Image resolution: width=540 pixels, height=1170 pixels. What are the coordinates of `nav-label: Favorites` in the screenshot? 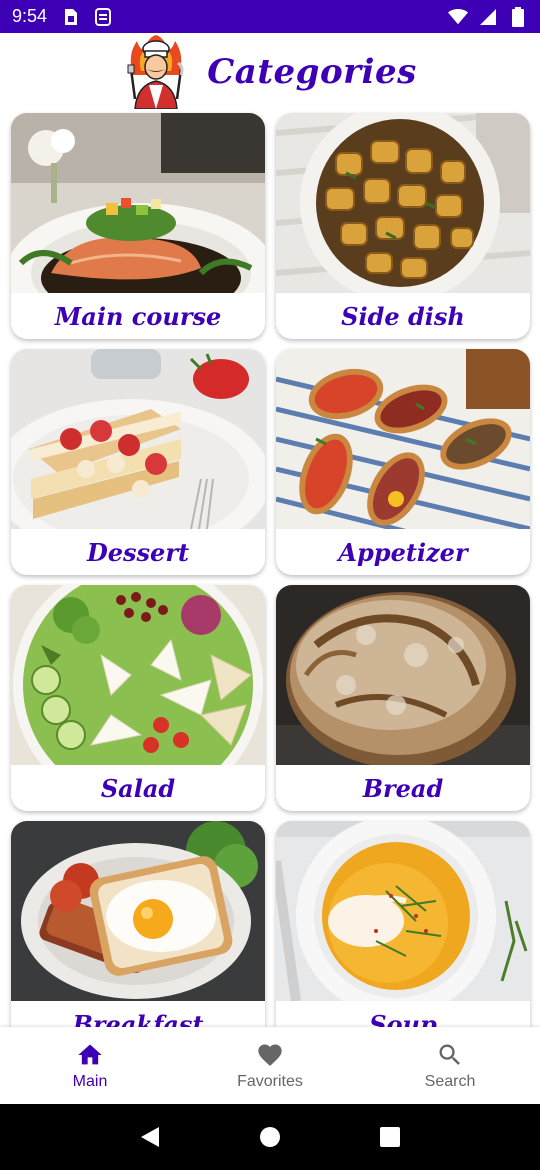 It's located at (270, 1081).